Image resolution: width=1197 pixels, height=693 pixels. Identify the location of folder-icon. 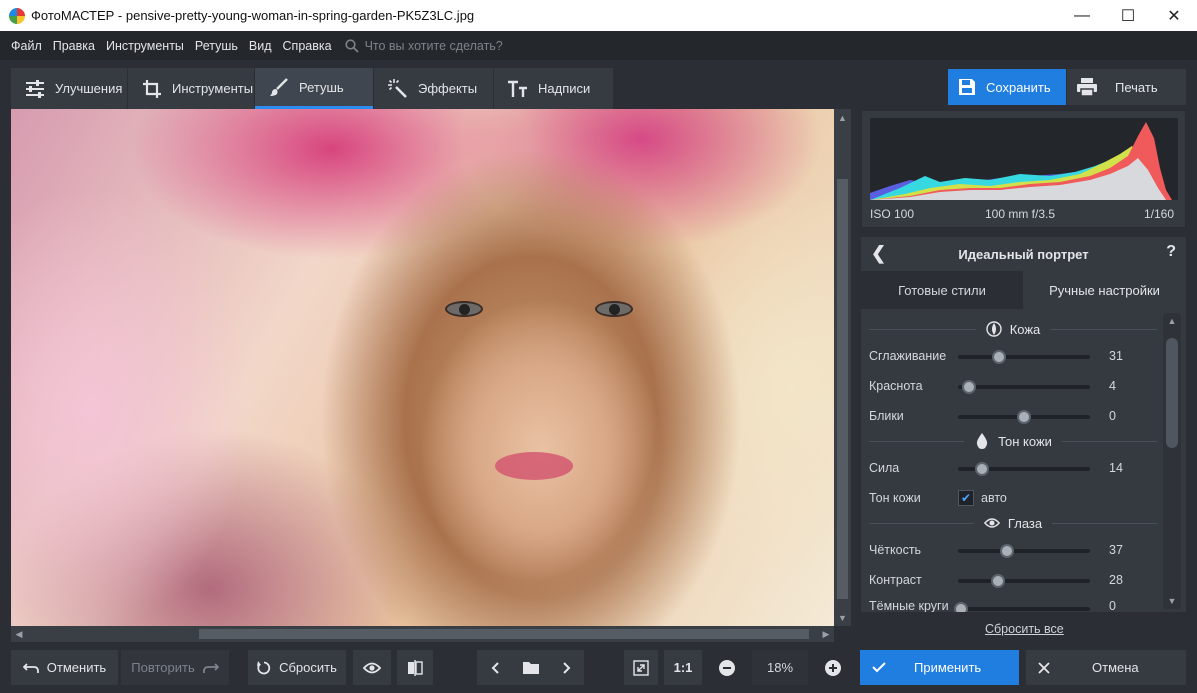
(531, 668).